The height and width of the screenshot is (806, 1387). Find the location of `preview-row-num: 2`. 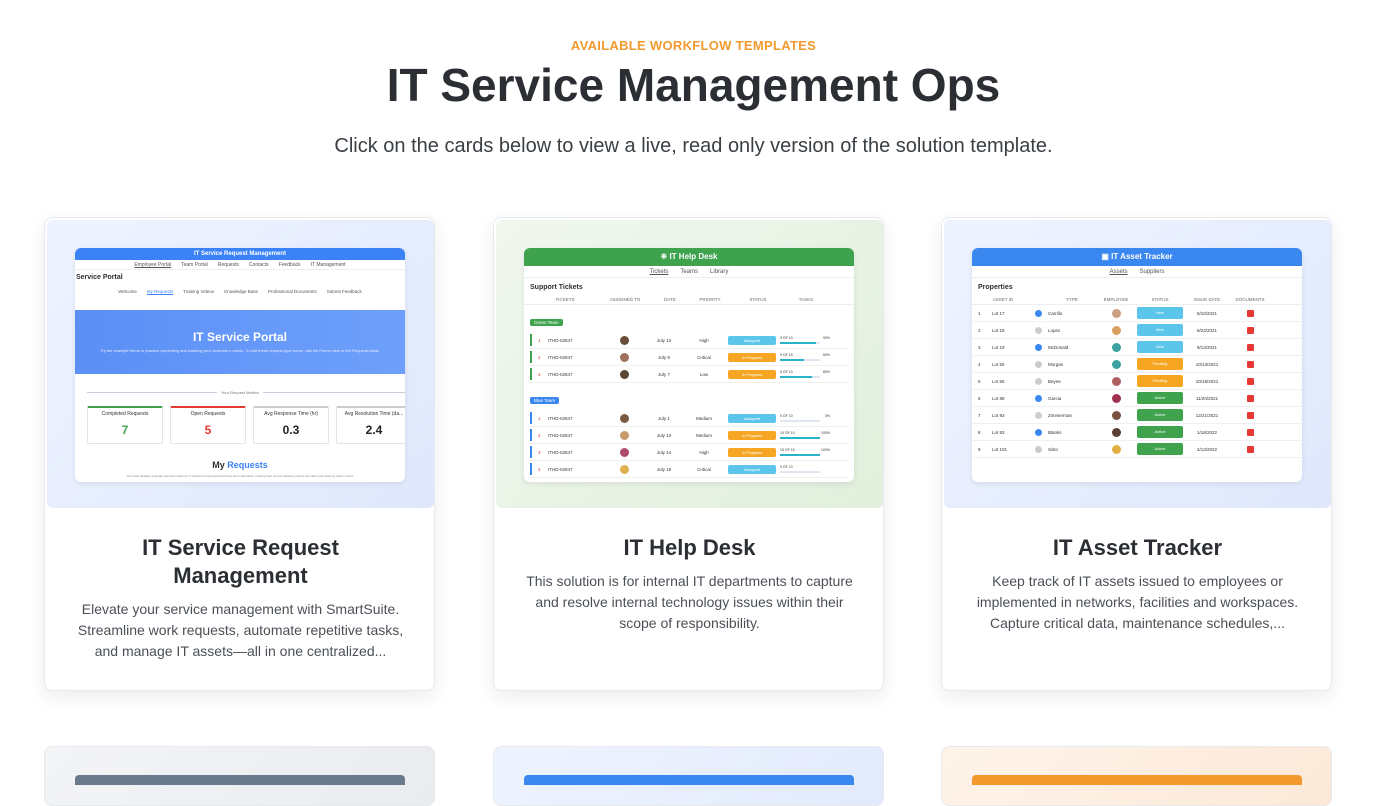

preview-row-num: 2 is located at coordinates (539, 435).